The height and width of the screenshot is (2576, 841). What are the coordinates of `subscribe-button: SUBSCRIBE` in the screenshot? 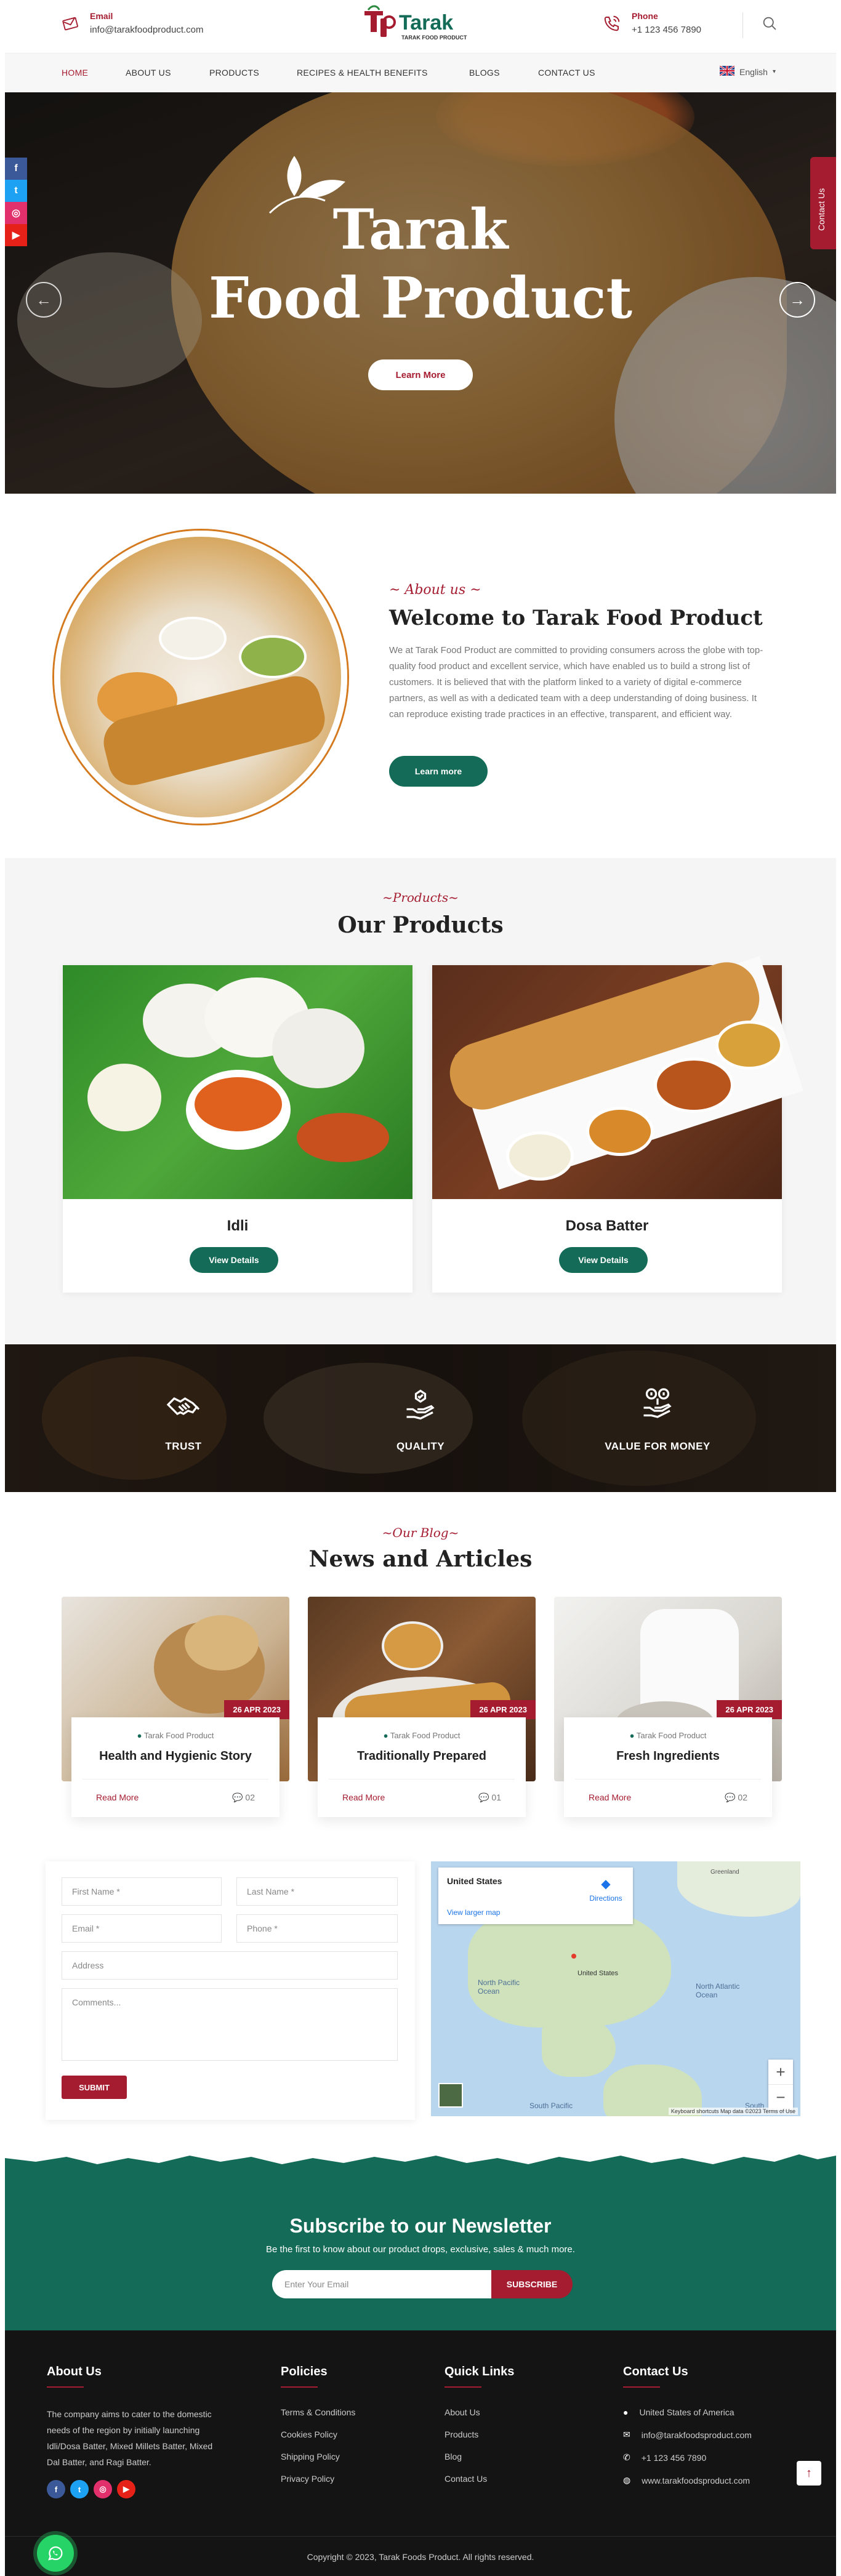 It's located at (532, 2284).